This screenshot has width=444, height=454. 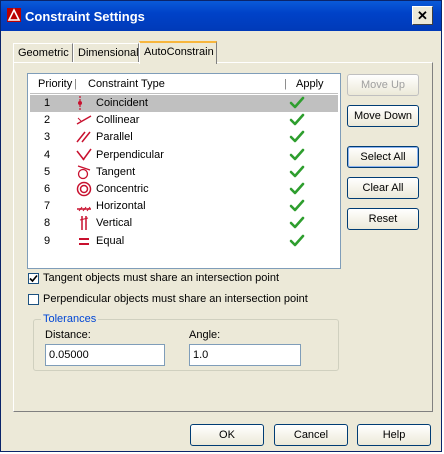 I want to click on window-title: Constraint Settings, so click(x=85, y=16).